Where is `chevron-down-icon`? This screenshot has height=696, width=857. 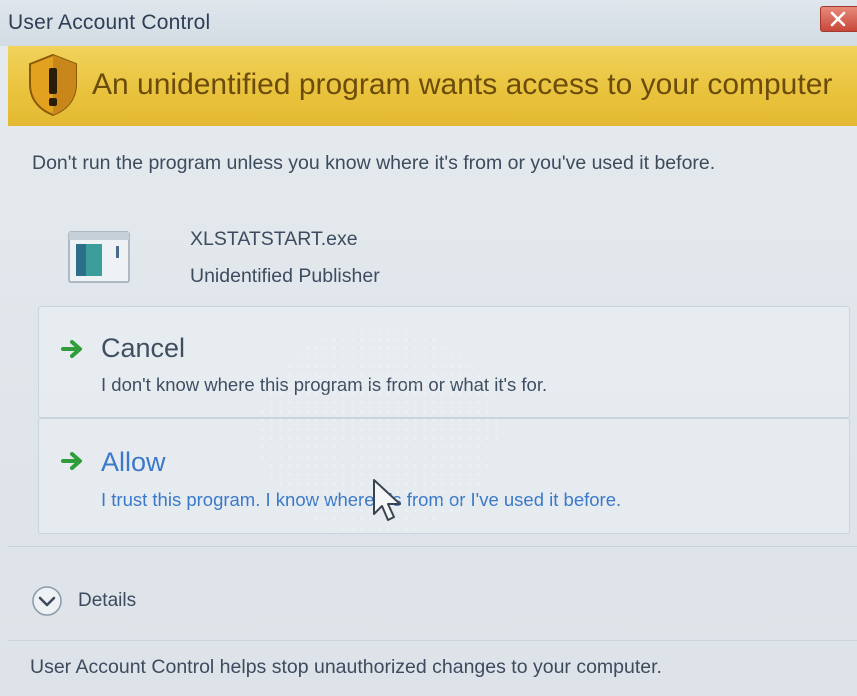
chevron-down-icon is located at coordinates (47, 601).